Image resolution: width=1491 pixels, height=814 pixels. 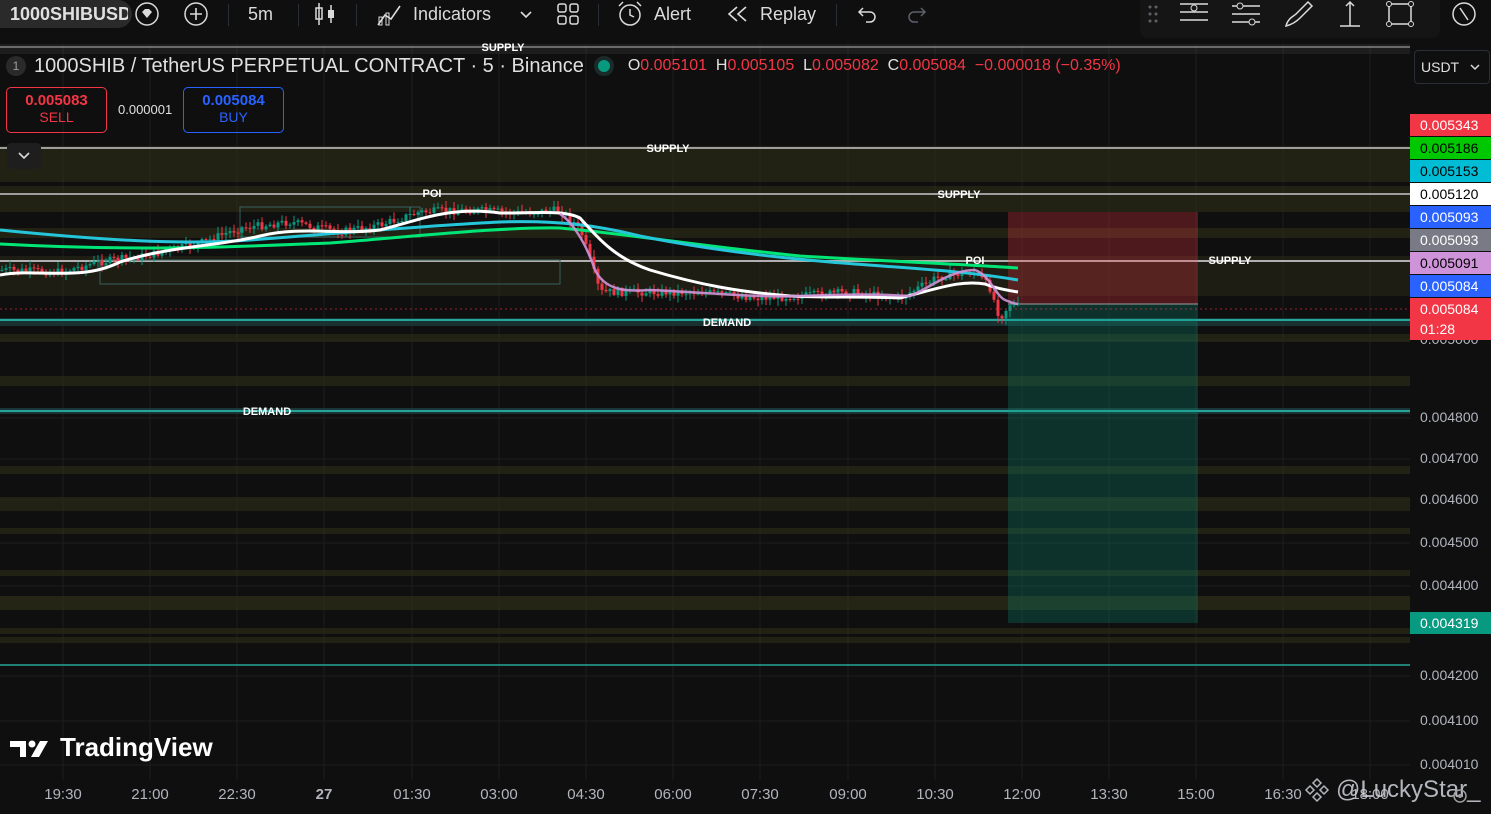 I want to click on settings-gear-icon, so click(x=1460, y=798).